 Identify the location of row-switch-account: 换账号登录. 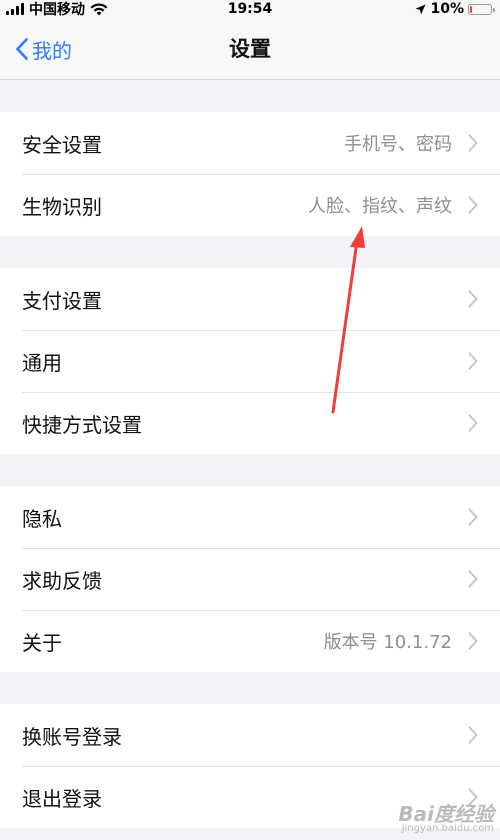
(250, 735).